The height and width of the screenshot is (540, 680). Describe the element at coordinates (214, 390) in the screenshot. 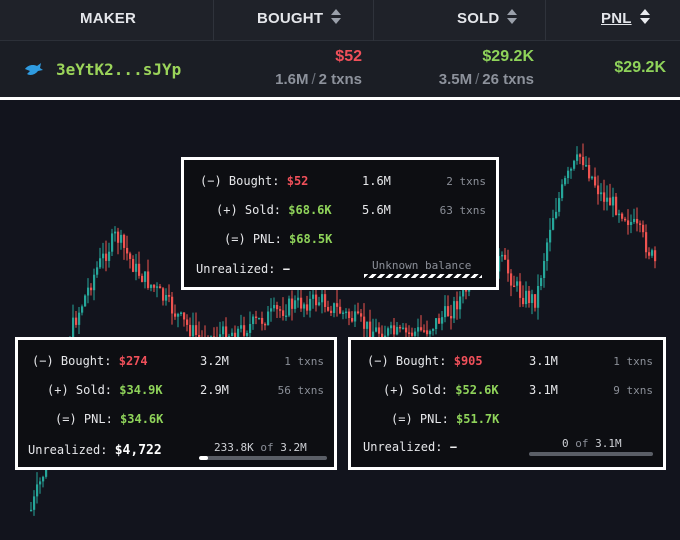

I see `sold-amount: 2.9M` at that location.